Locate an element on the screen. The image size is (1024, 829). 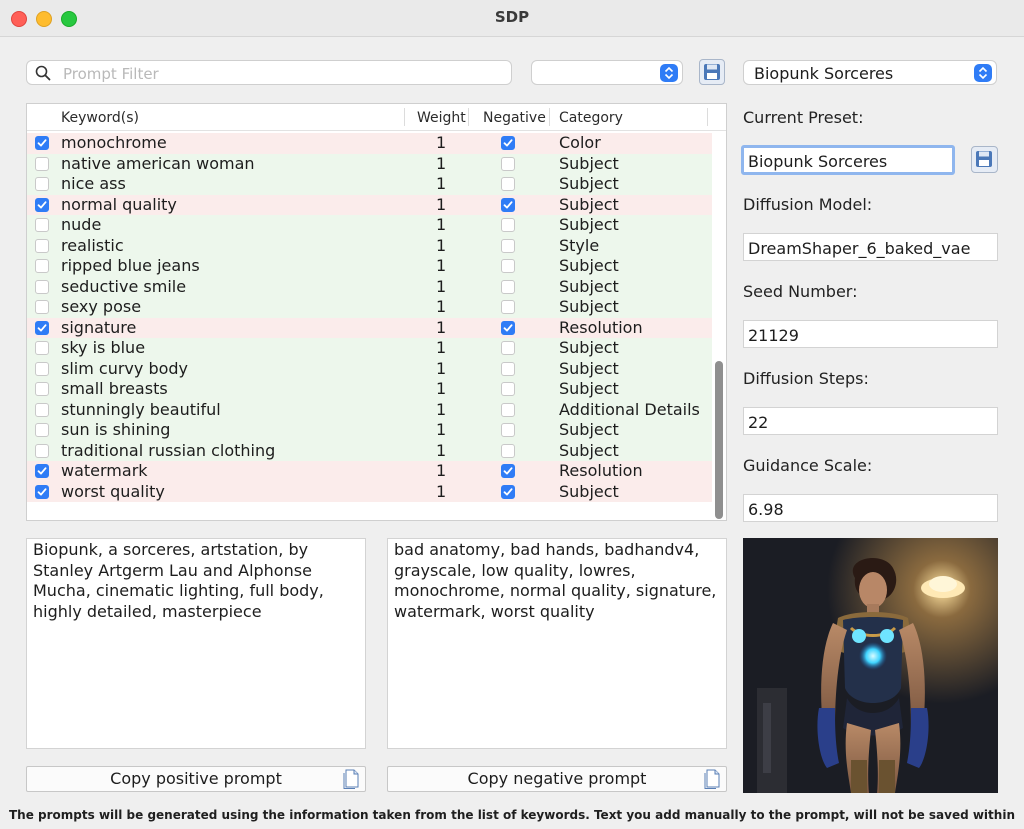
keyword-cell: sexy pose is located at coordinates (101, 306).